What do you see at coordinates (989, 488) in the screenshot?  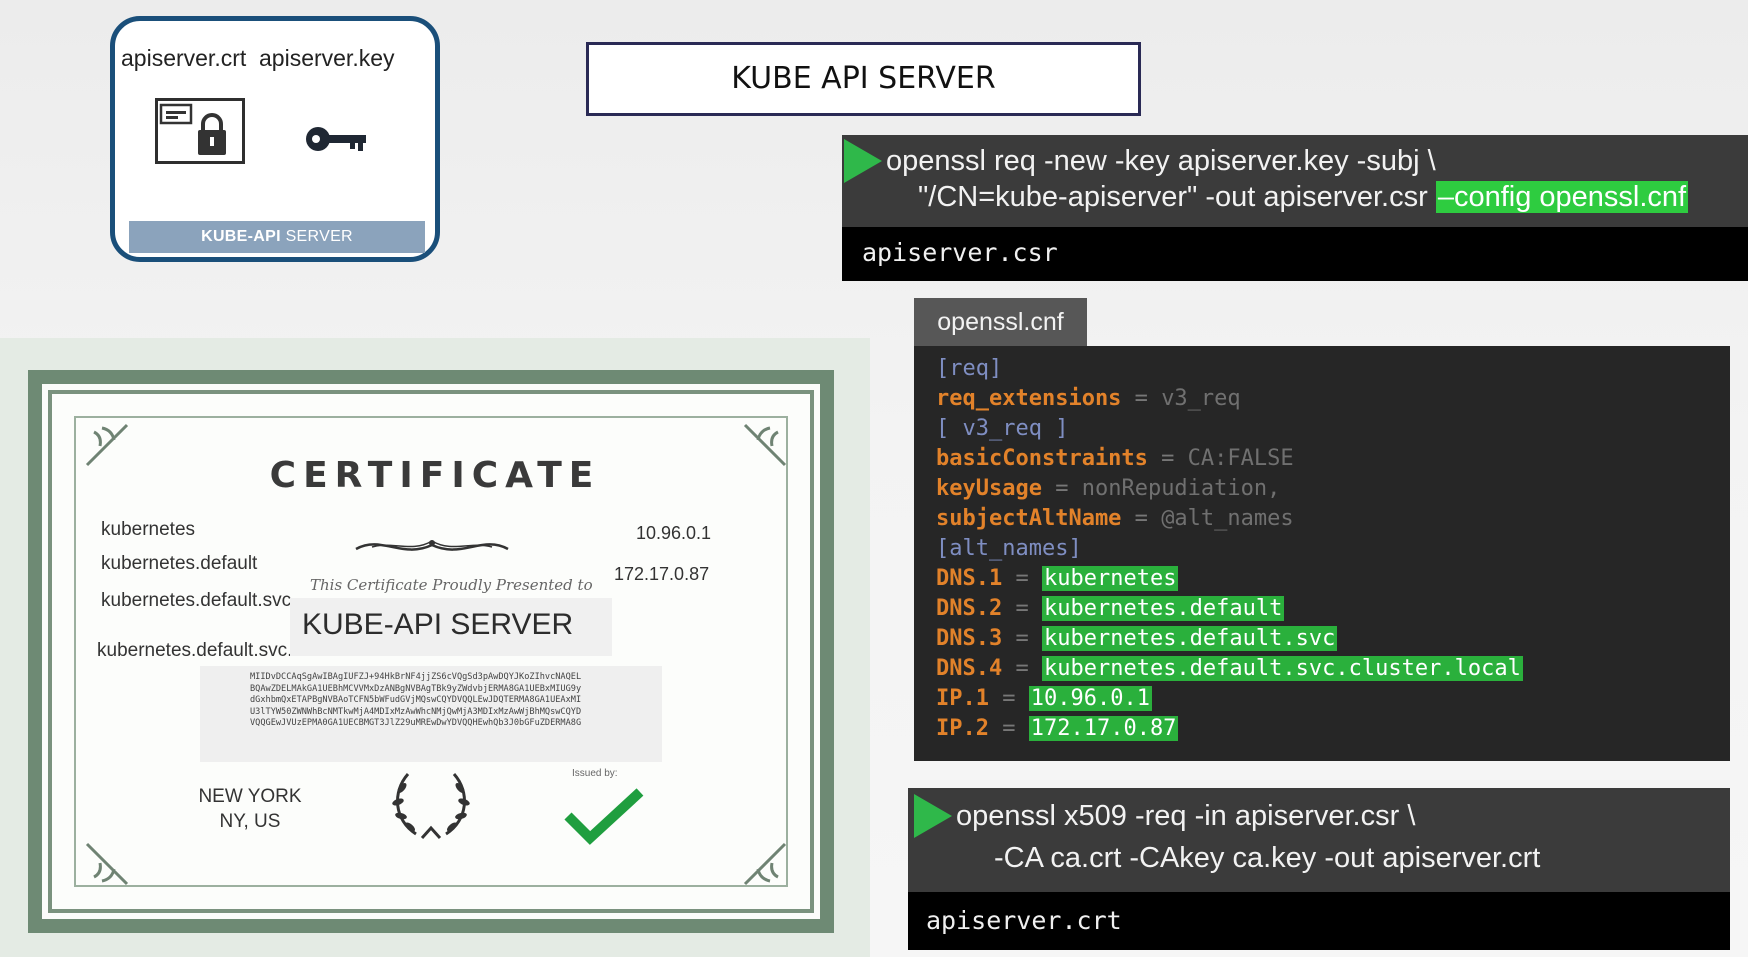 I see `cnf-key: keyUsage` at bounding box center [989, 488].